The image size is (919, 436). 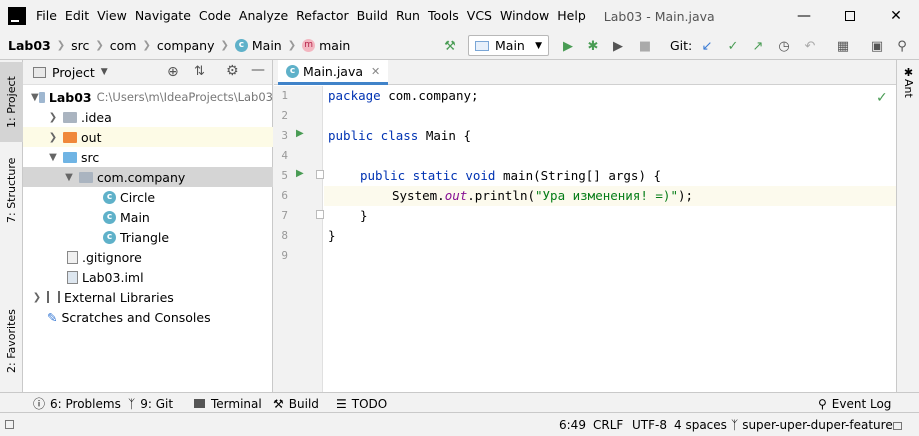 I want to click on code-line-1: package com.company;, so click(x=403, y=96).